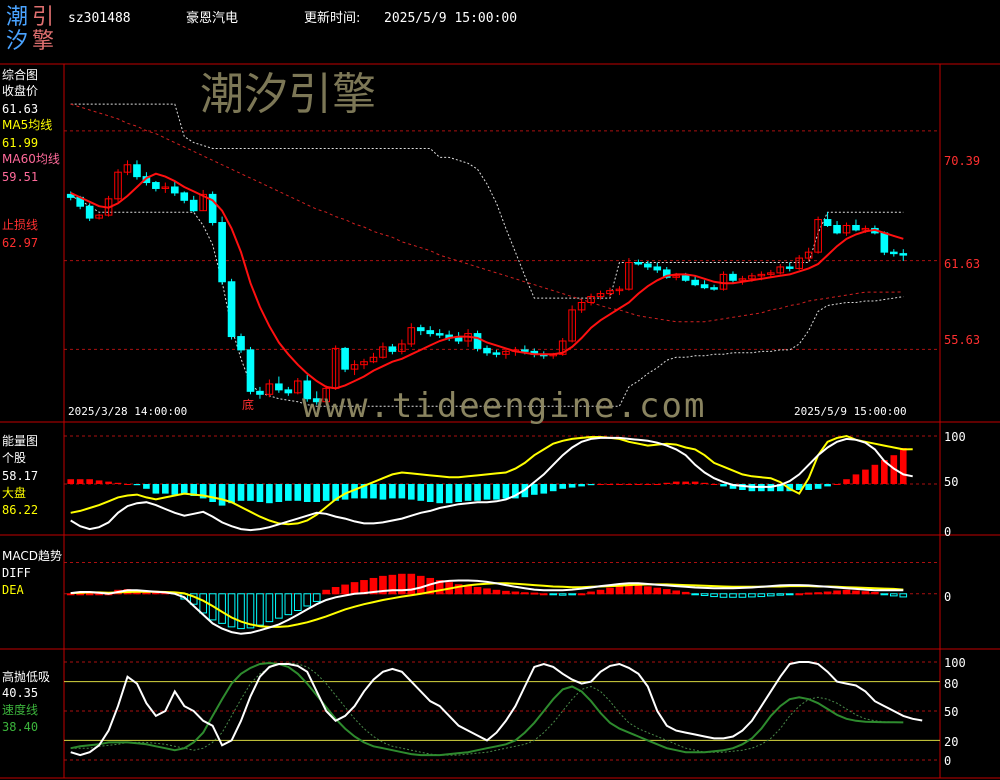 Image resolution: width=1000 pixels, height=780 pixels. Describe the element at coordinates (16, 573) in the screenshot. I see `macd-diff-label: DIFF` at that location.